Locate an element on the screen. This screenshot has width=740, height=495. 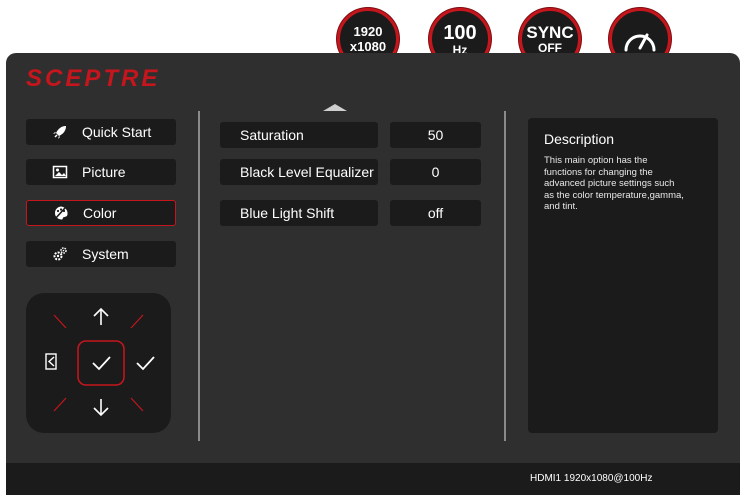
setting-label: Black Level Equalizer is located at coordinates (307, 172).